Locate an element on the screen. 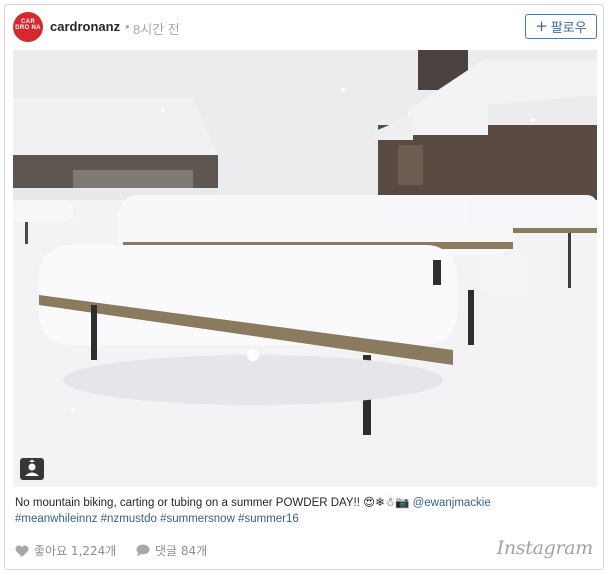 The image size is (610, 575). likes-count: 좋아요 1,224개 is located at coordinates (75, 551).